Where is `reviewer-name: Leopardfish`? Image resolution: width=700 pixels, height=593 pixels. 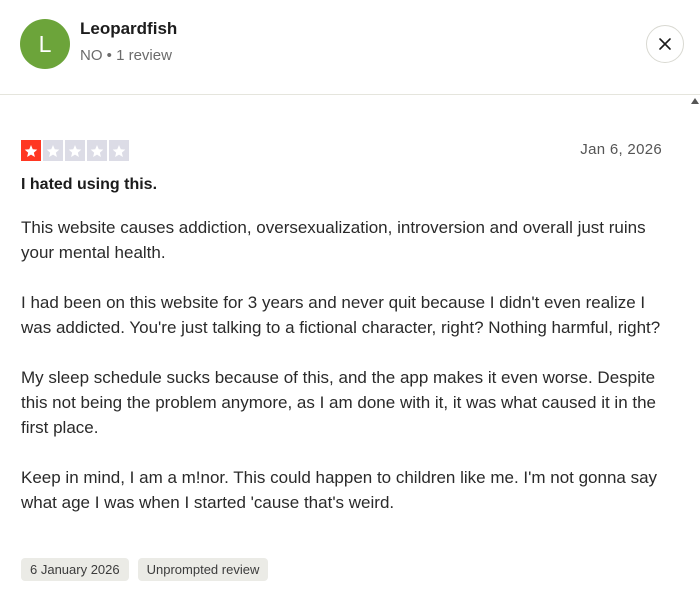
reviewer-name: Leopardfish is located at coordinates (128, 29).